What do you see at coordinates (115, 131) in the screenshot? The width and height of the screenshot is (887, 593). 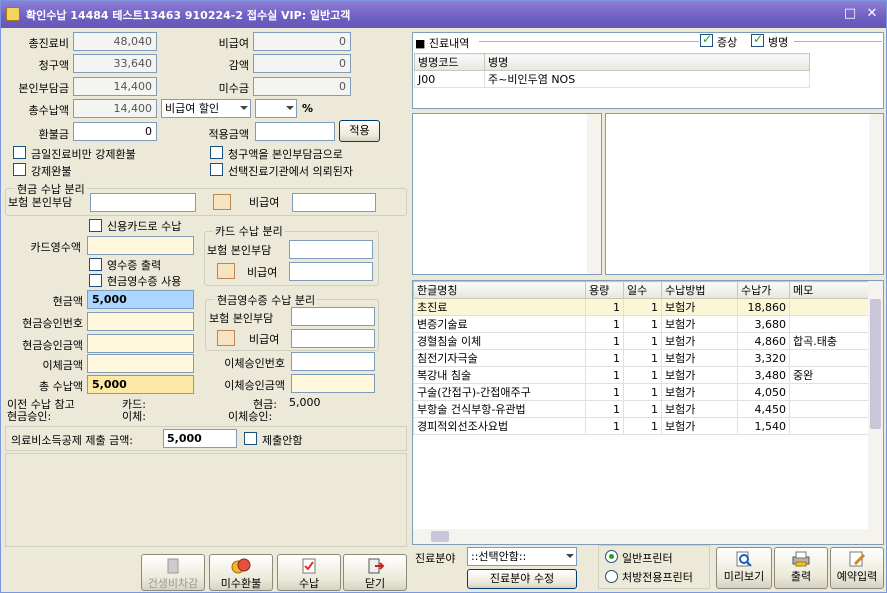 I see `refund-field: 0` at bounding box center [115, 131].